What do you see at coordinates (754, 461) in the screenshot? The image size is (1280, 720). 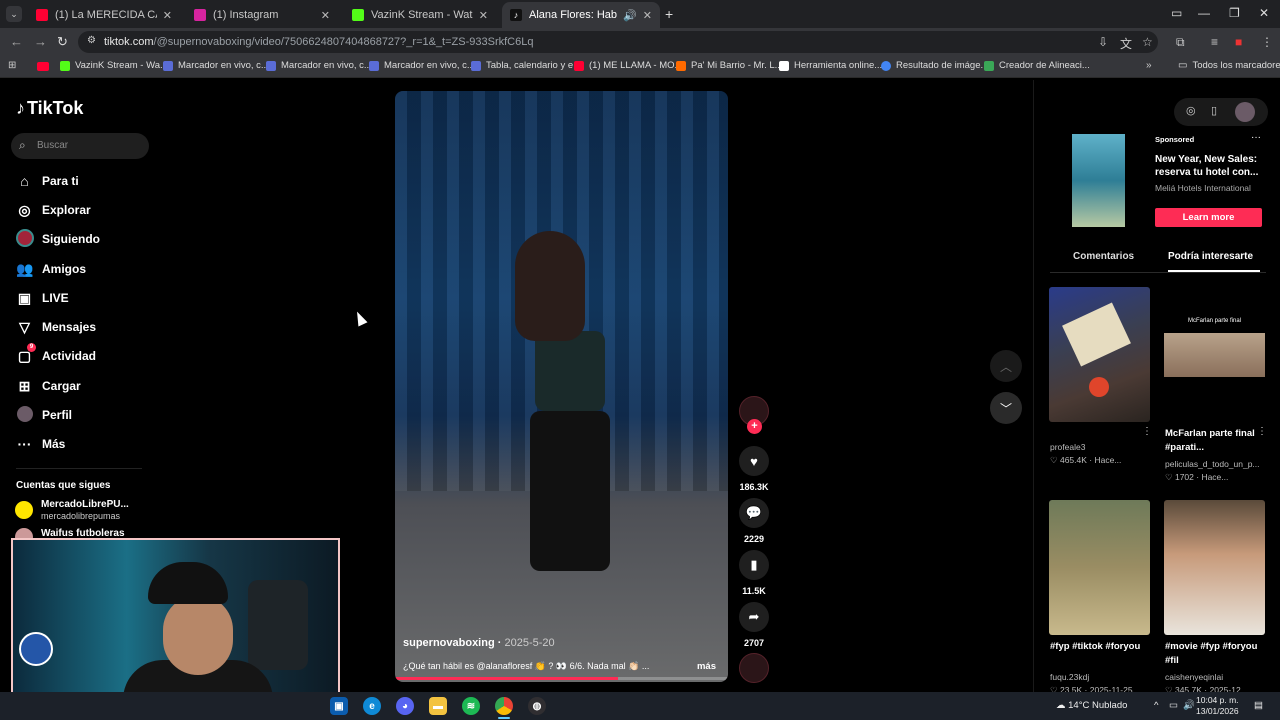 I see `like-button: ♥` at bounding box center [754, 461].